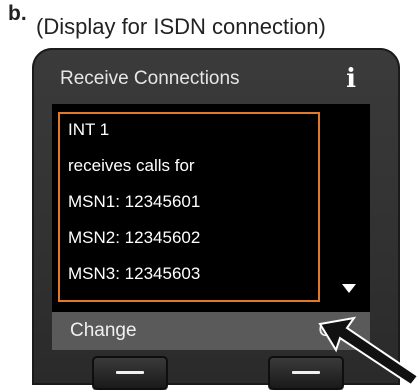  I want to click on display-title-bar: Receive Connections i, so click(211, 79).